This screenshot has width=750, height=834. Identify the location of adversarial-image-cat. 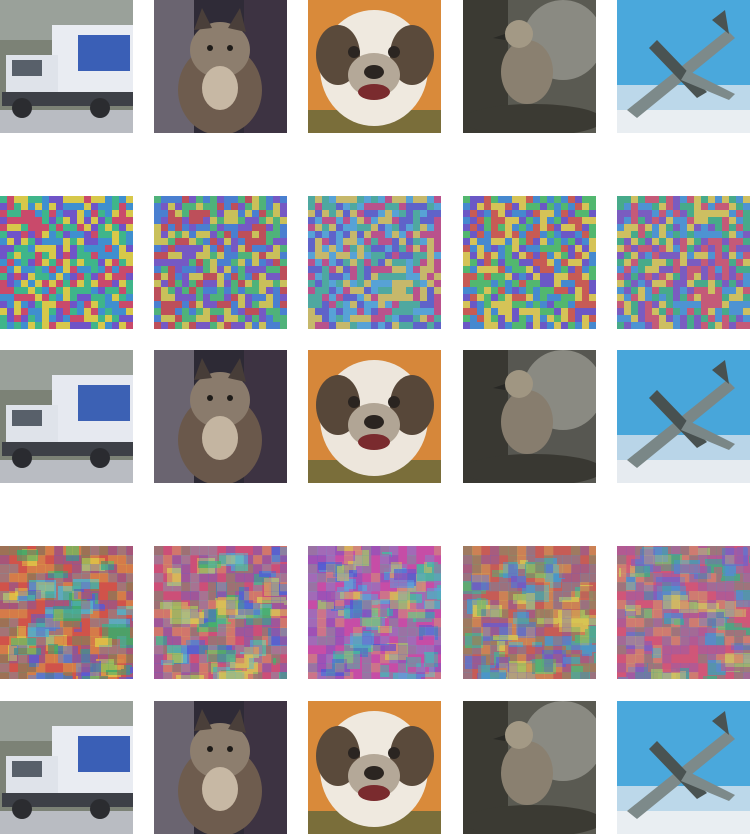
(220, 767).